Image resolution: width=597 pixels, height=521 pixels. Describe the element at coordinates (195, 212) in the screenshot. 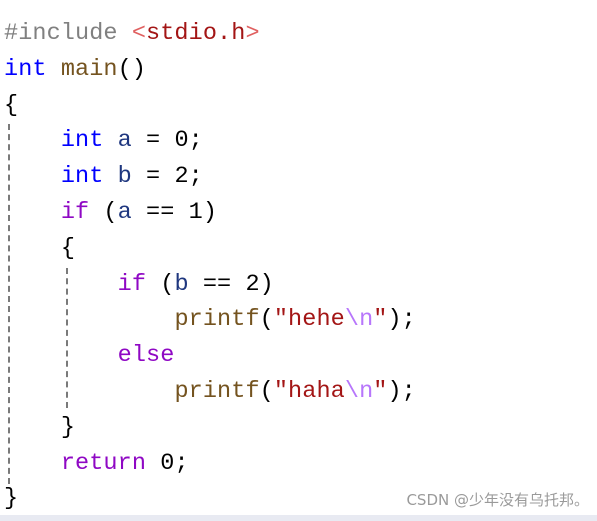

I see `code-token-num: 1` at that location.